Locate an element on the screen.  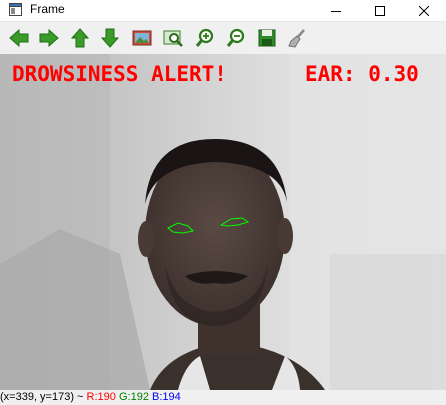
pixel-blue-value: B:194 is located at coordinates (166, 397).